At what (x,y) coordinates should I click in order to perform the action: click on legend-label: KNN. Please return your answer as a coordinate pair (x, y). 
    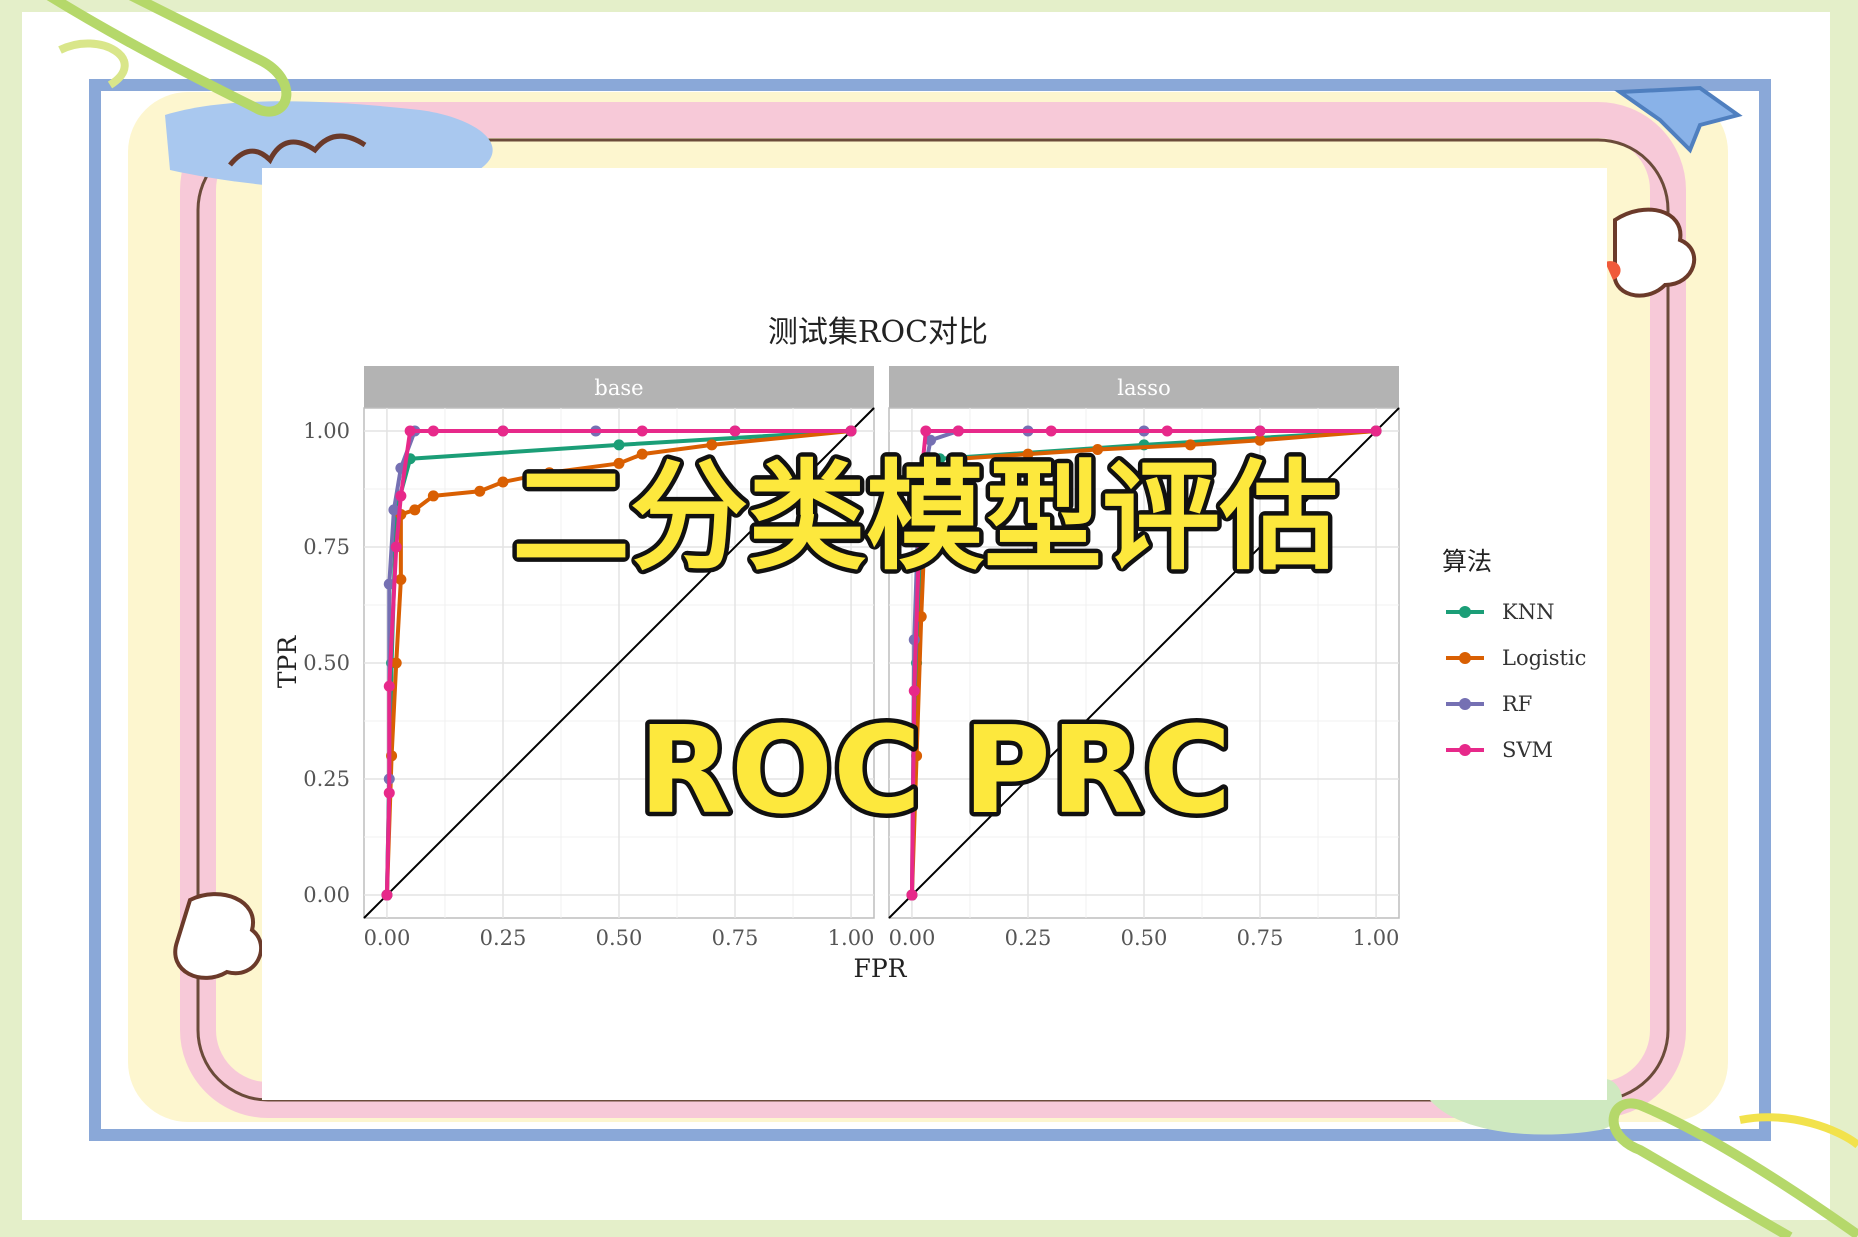
    Looking at the image, I should click on (1528, 612).